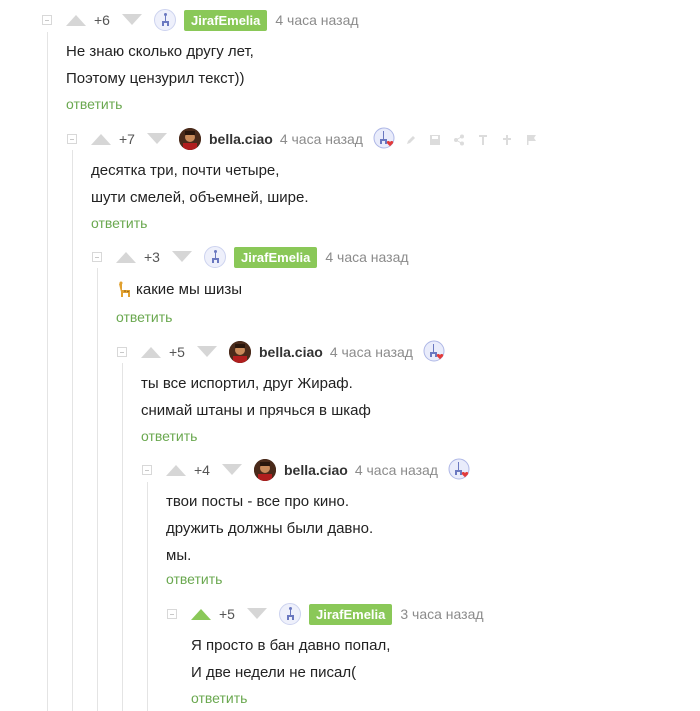  What do you see at coordinates (152, 257) in the screenshot?
I see `comment-rating: +3` at bounding box center [152, 257].